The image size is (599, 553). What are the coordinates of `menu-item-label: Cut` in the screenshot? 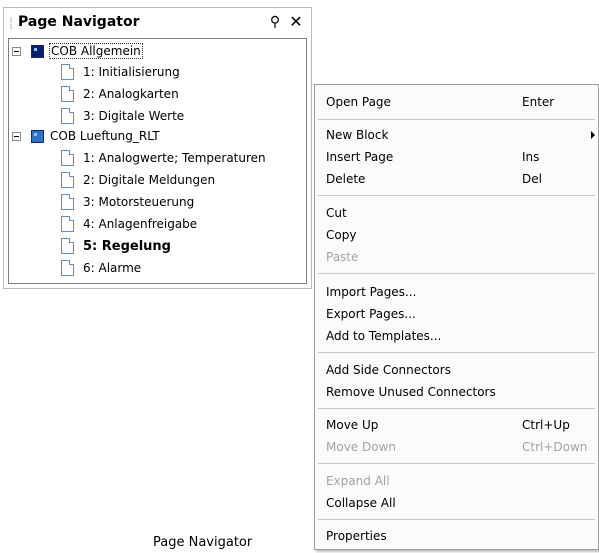 It's located at (336, 213).